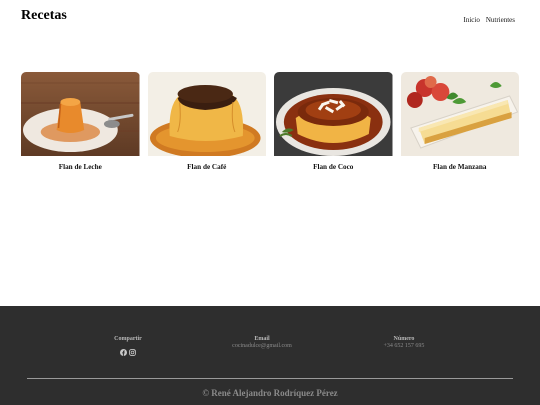  What do you see at coordinates (459, 167) in the screenshot?
I see `recipe-title: Flan de Manzana` at bounding box center [459, 167].